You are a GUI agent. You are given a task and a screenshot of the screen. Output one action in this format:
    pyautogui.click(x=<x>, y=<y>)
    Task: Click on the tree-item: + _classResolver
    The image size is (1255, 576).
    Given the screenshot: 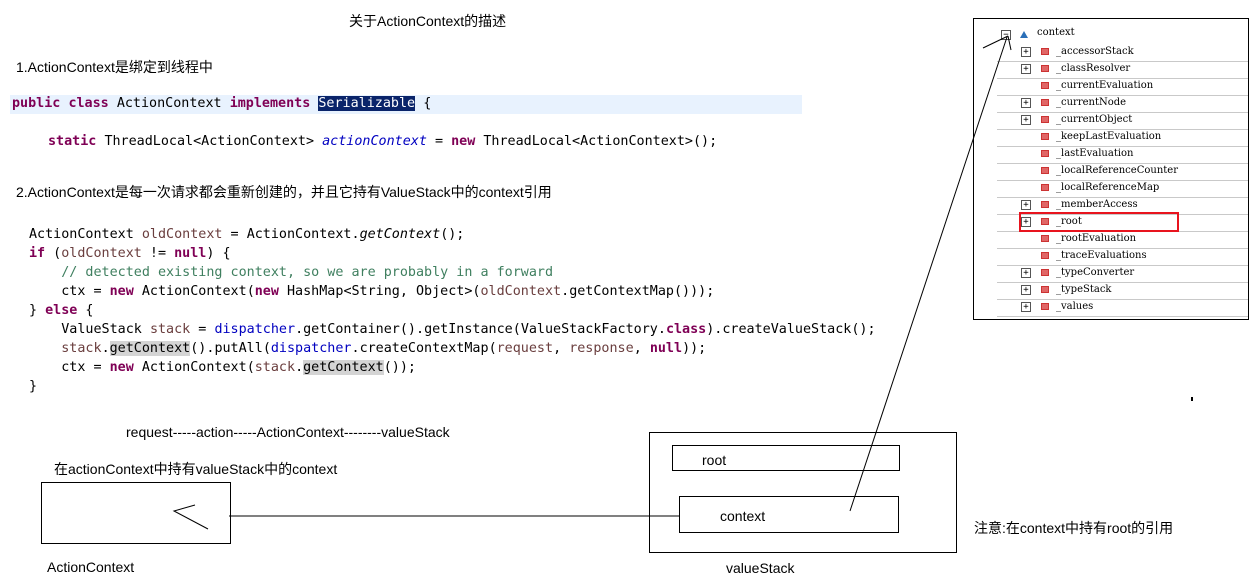 What is the action you would take?
    pyautogui.click(x=1122, y=70)
    